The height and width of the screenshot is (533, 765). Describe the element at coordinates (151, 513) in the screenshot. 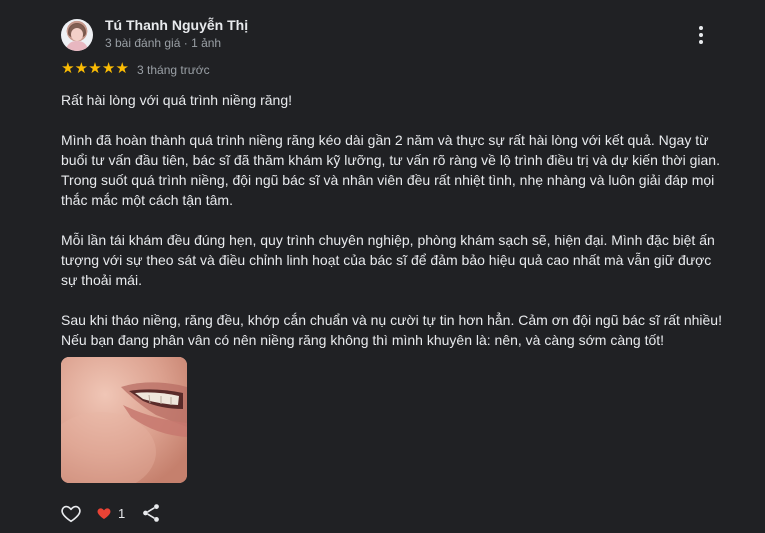

I see `share-icon` at that location.